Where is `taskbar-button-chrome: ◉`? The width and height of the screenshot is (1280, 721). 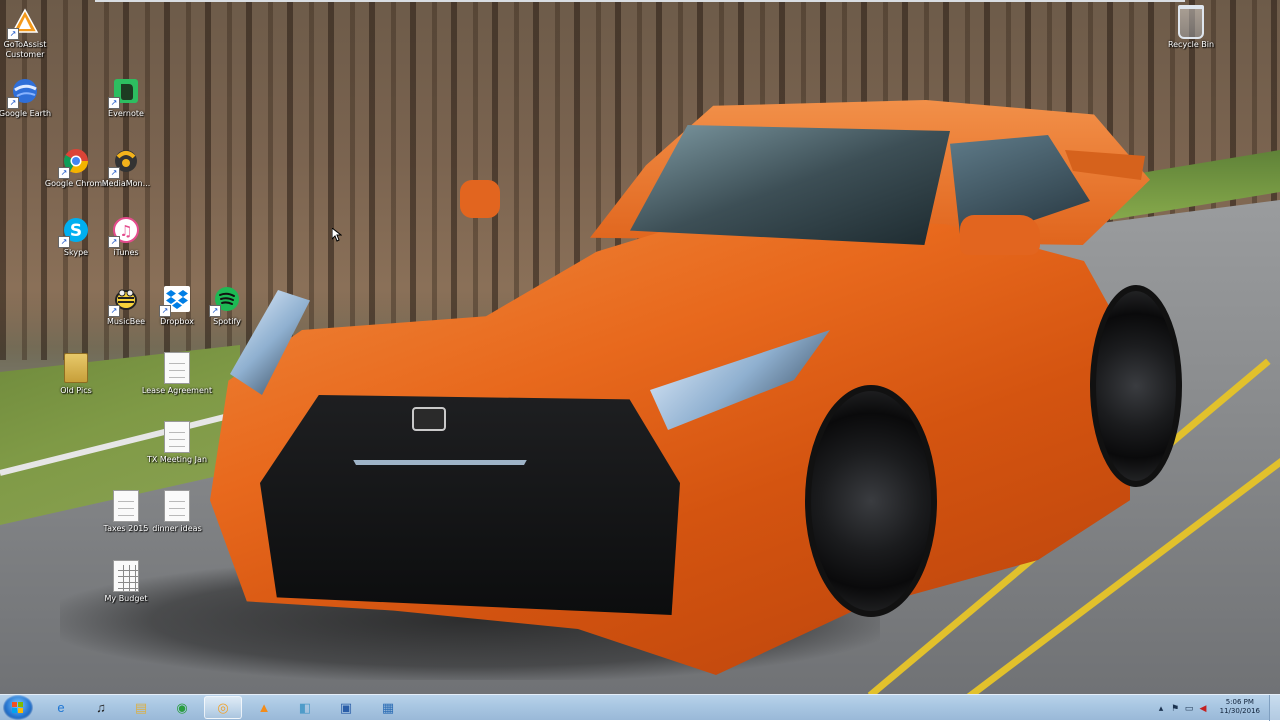
taskbar-button-chrome: ◉ is located at coordinates (182, 707).